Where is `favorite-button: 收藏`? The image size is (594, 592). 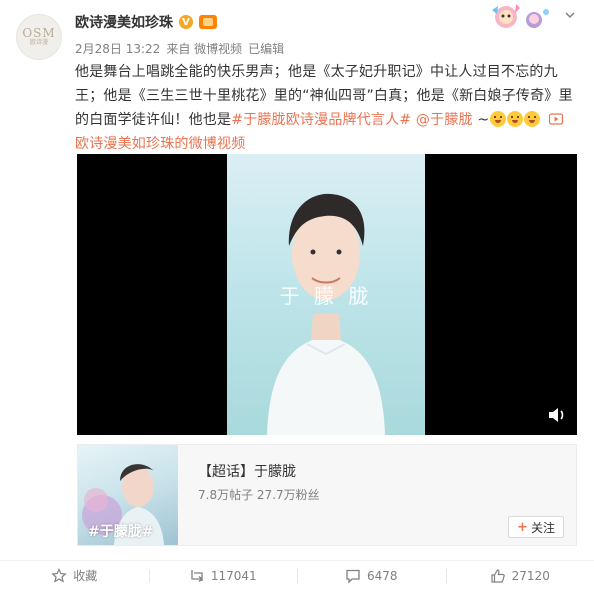
favorite-button: 收藏 is located at coordinates (74, 575).